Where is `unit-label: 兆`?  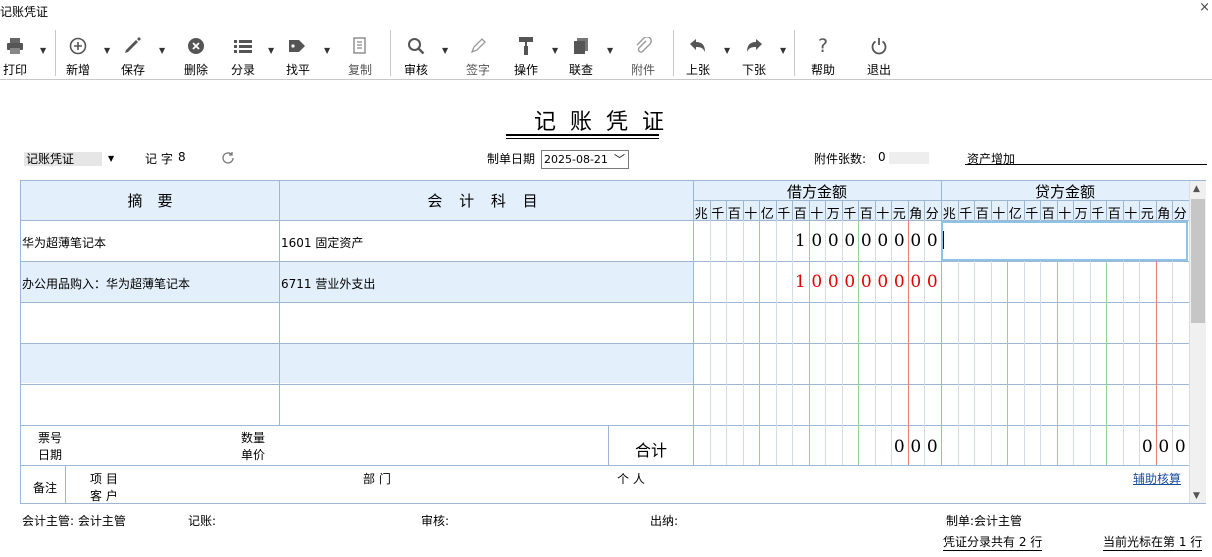
unit-label: 兆 is located at coordinates (701, 214).